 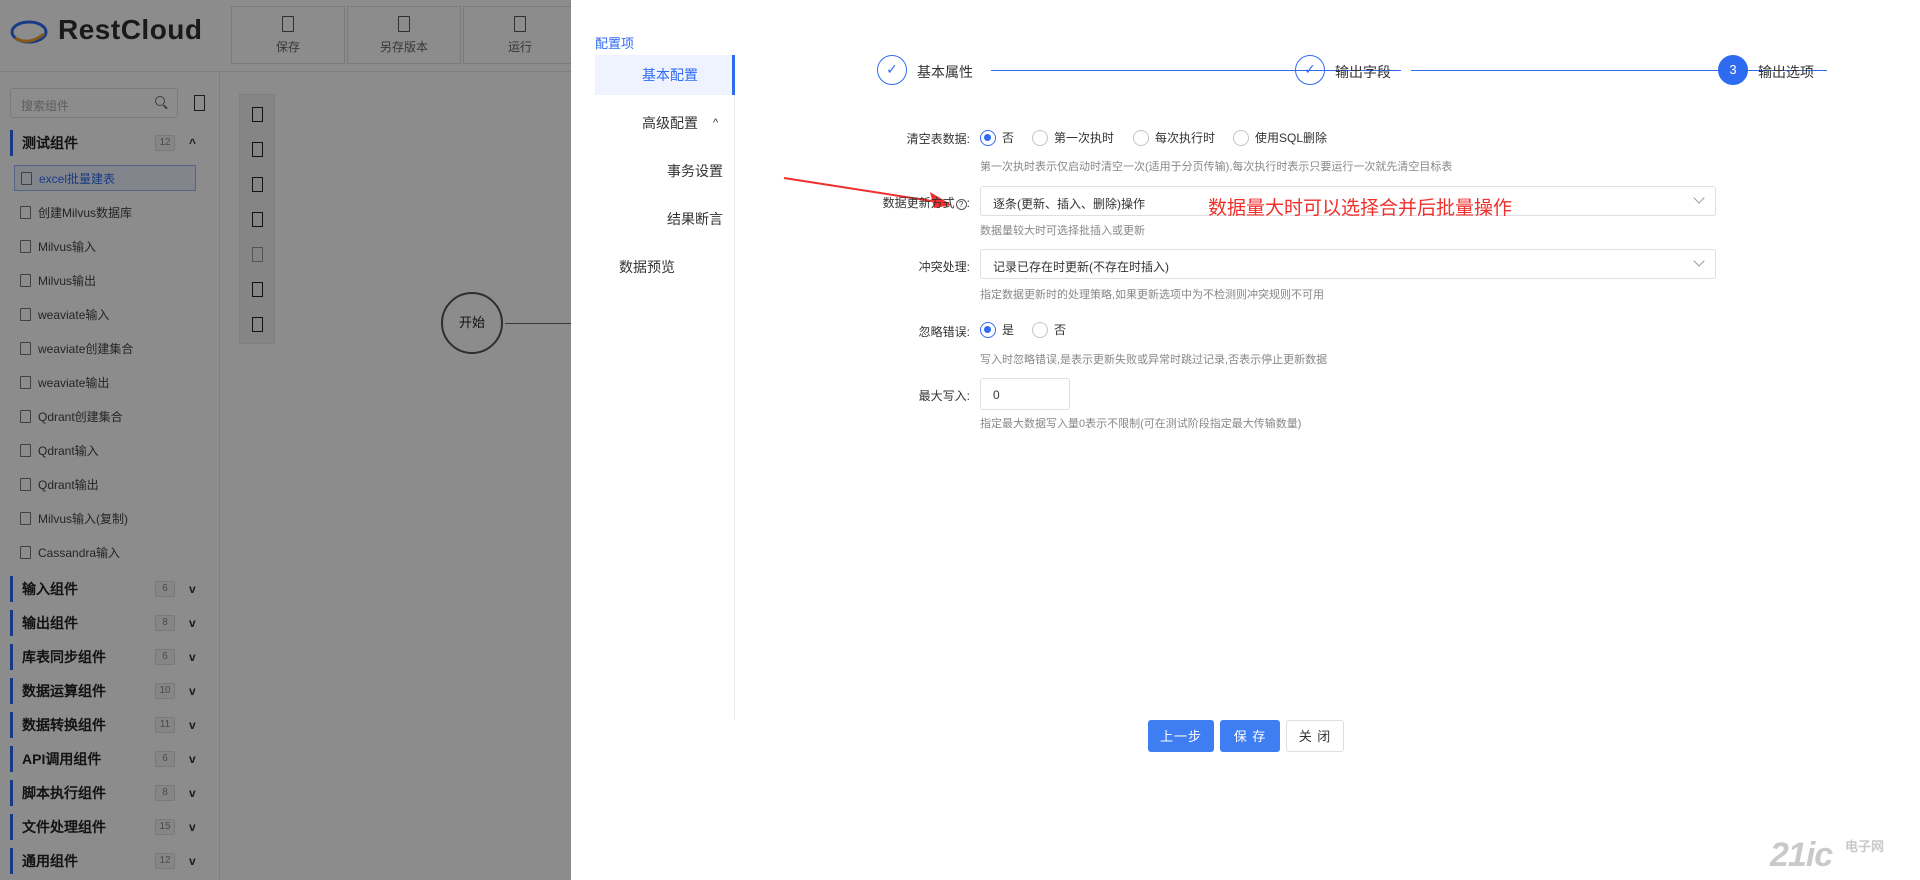 I want to click on watermark-logo: 21ic, so click(x=1801, y=855).